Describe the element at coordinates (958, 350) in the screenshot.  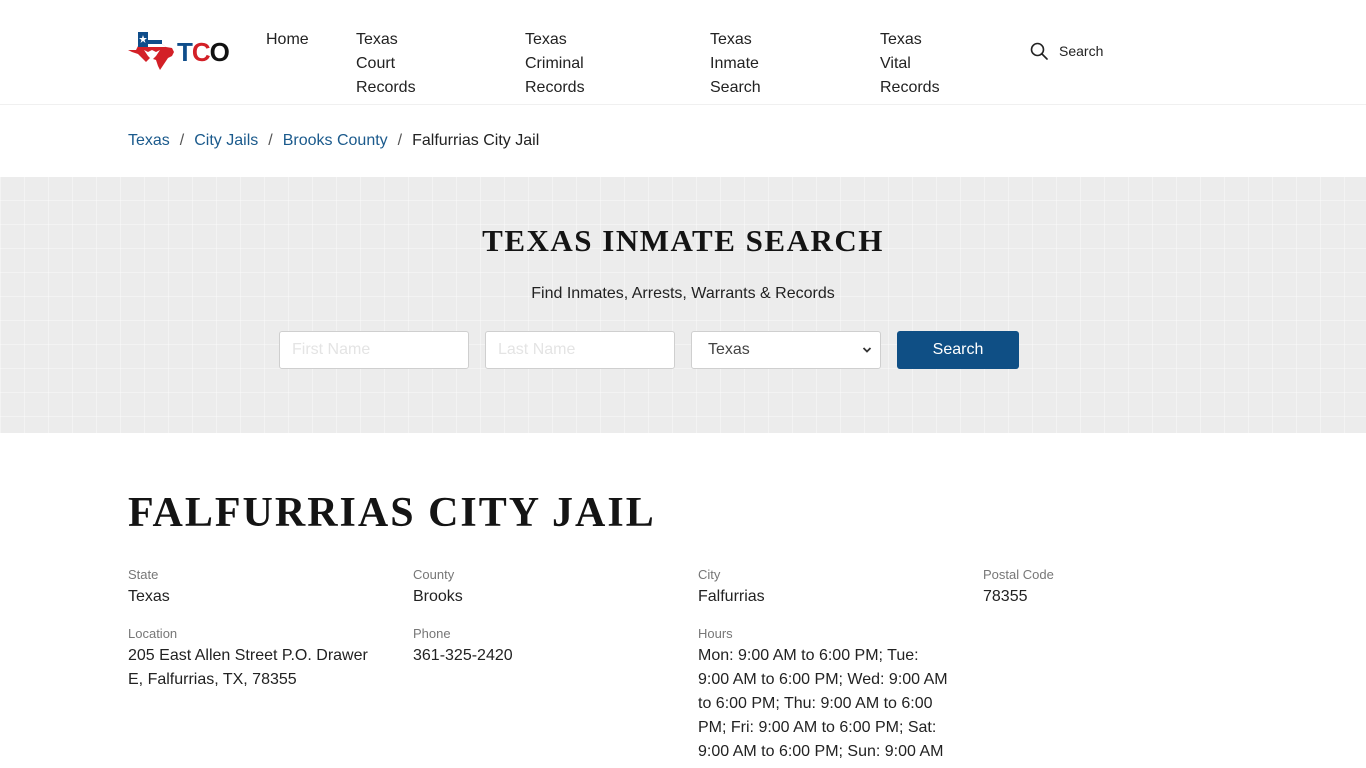
I see `inmate-search-button: Search` at that location.